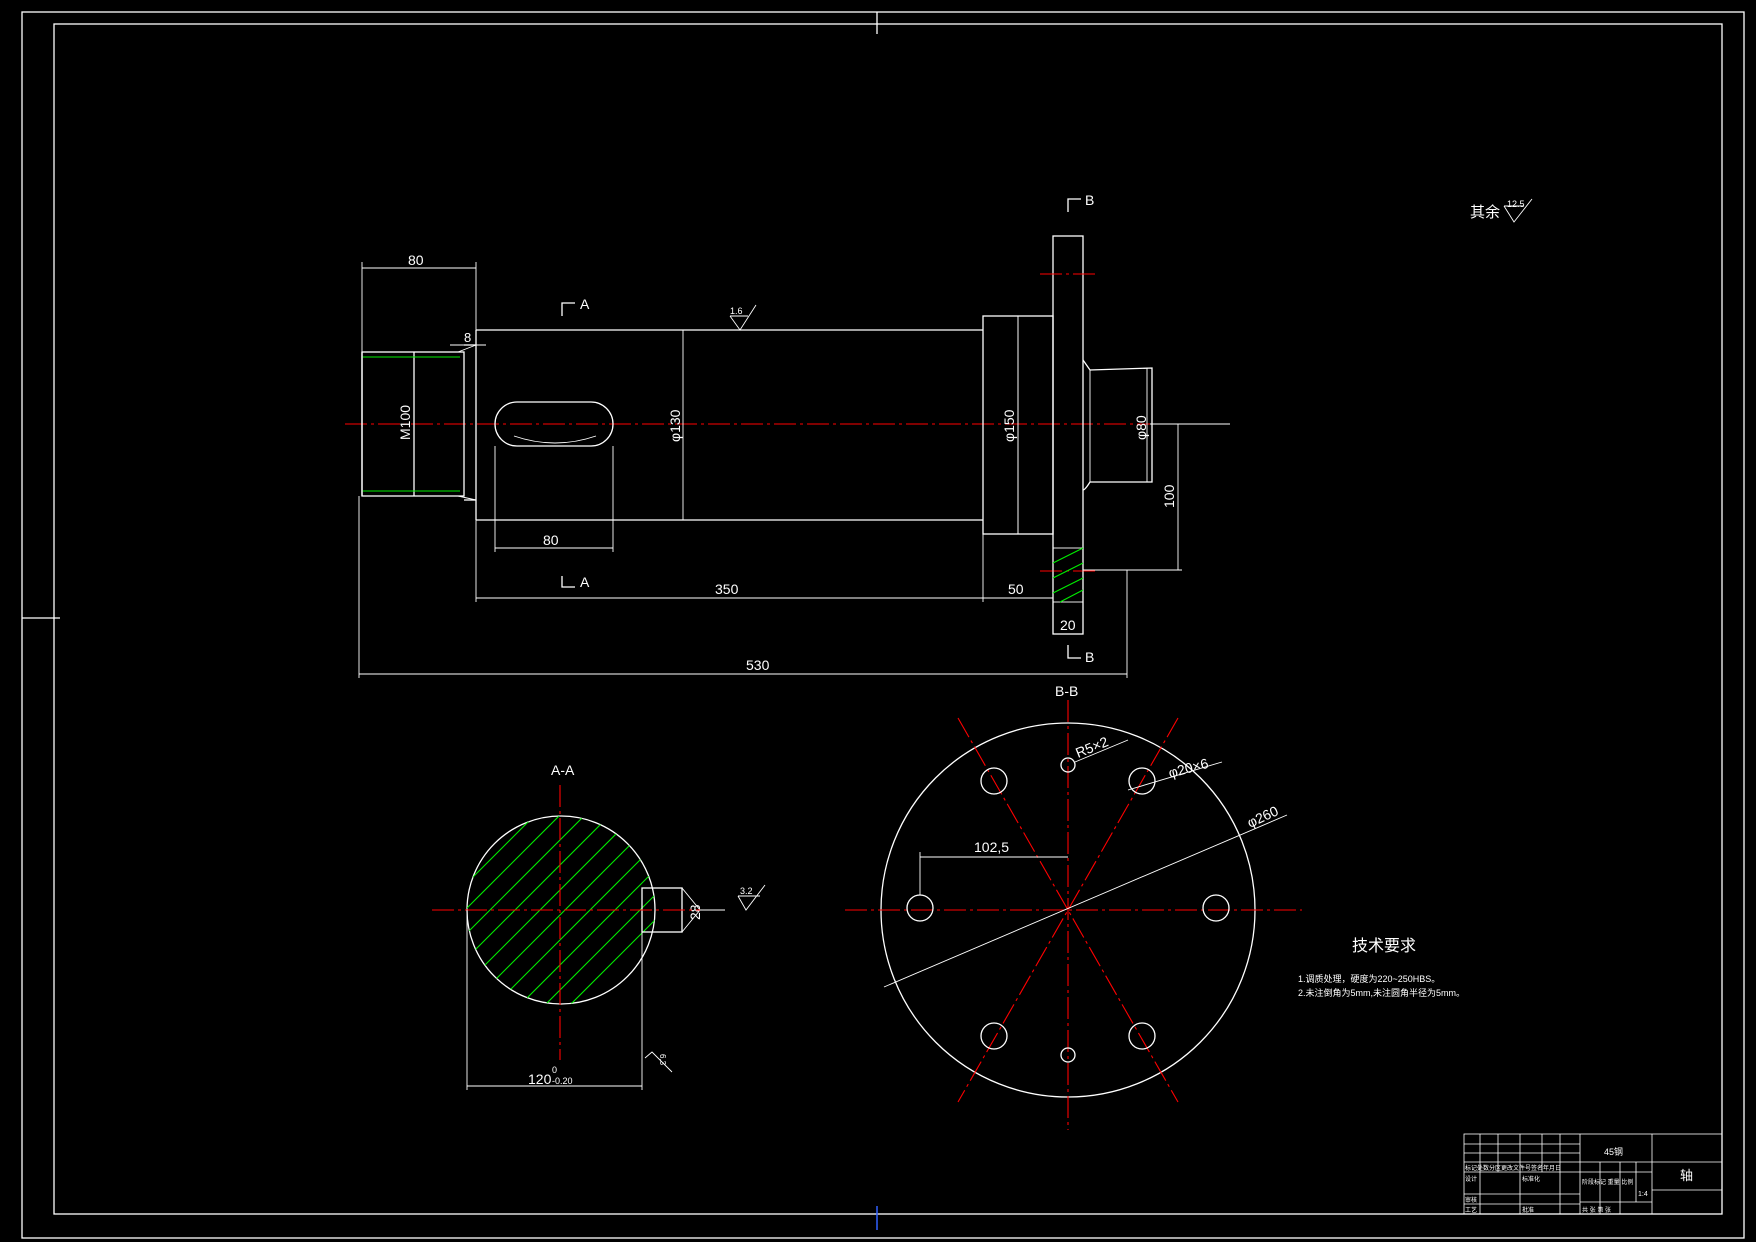 Image resolution: width=1756 pixels, height=1242 pixels. Describe the element at coordinates (1089, 657) in the screenshot. I see `section-b-bottom-label: B` at that location.